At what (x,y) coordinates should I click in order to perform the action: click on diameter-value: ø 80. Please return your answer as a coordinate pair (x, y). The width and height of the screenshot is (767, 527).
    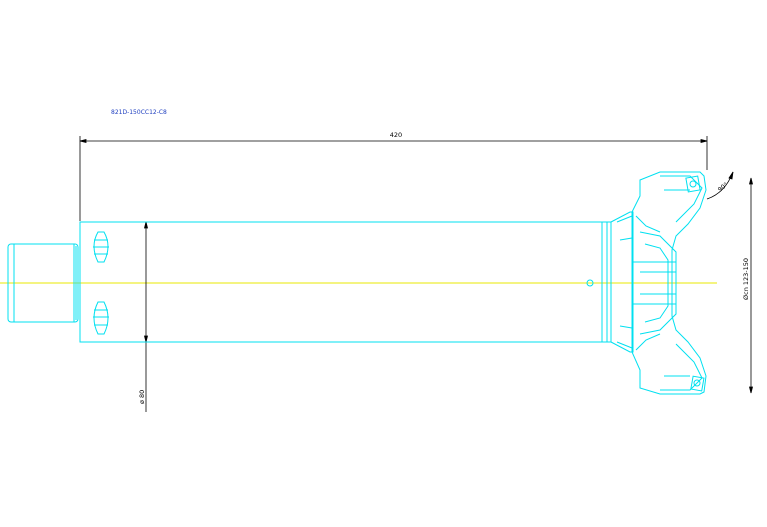
    Looking at the image, I should click on (142, 397).